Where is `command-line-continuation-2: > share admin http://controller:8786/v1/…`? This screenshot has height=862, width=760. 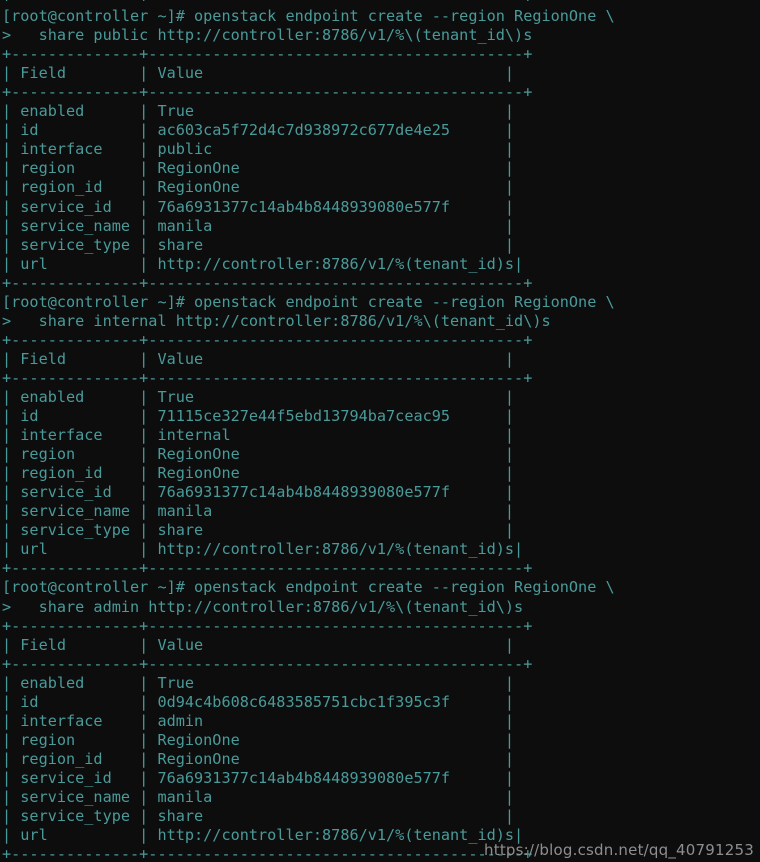 command-line-continuation-2: > share admin http://controller:8786/v1/… is located at coordinates (263, 606).